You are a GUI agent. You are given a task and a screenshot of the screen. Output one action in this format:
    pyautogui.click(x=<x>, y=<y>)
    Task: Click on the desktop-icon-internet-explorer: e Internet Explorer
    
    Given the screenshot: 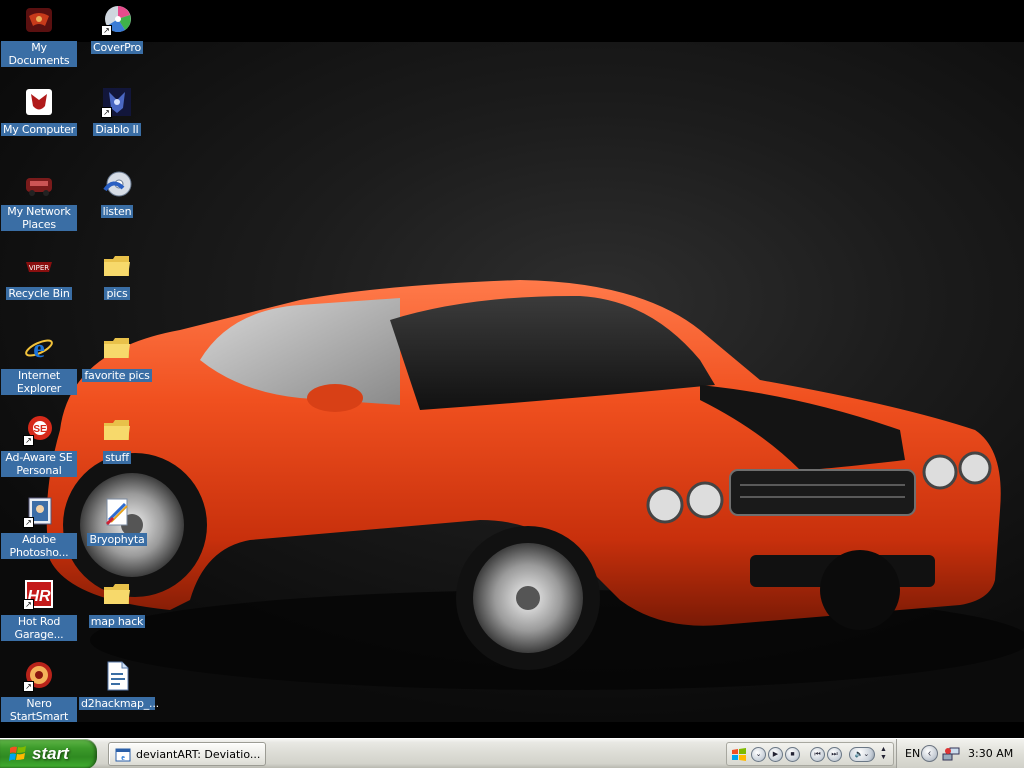 What is the action you would take?
    pyautogui.click(x=39, y=364)
    